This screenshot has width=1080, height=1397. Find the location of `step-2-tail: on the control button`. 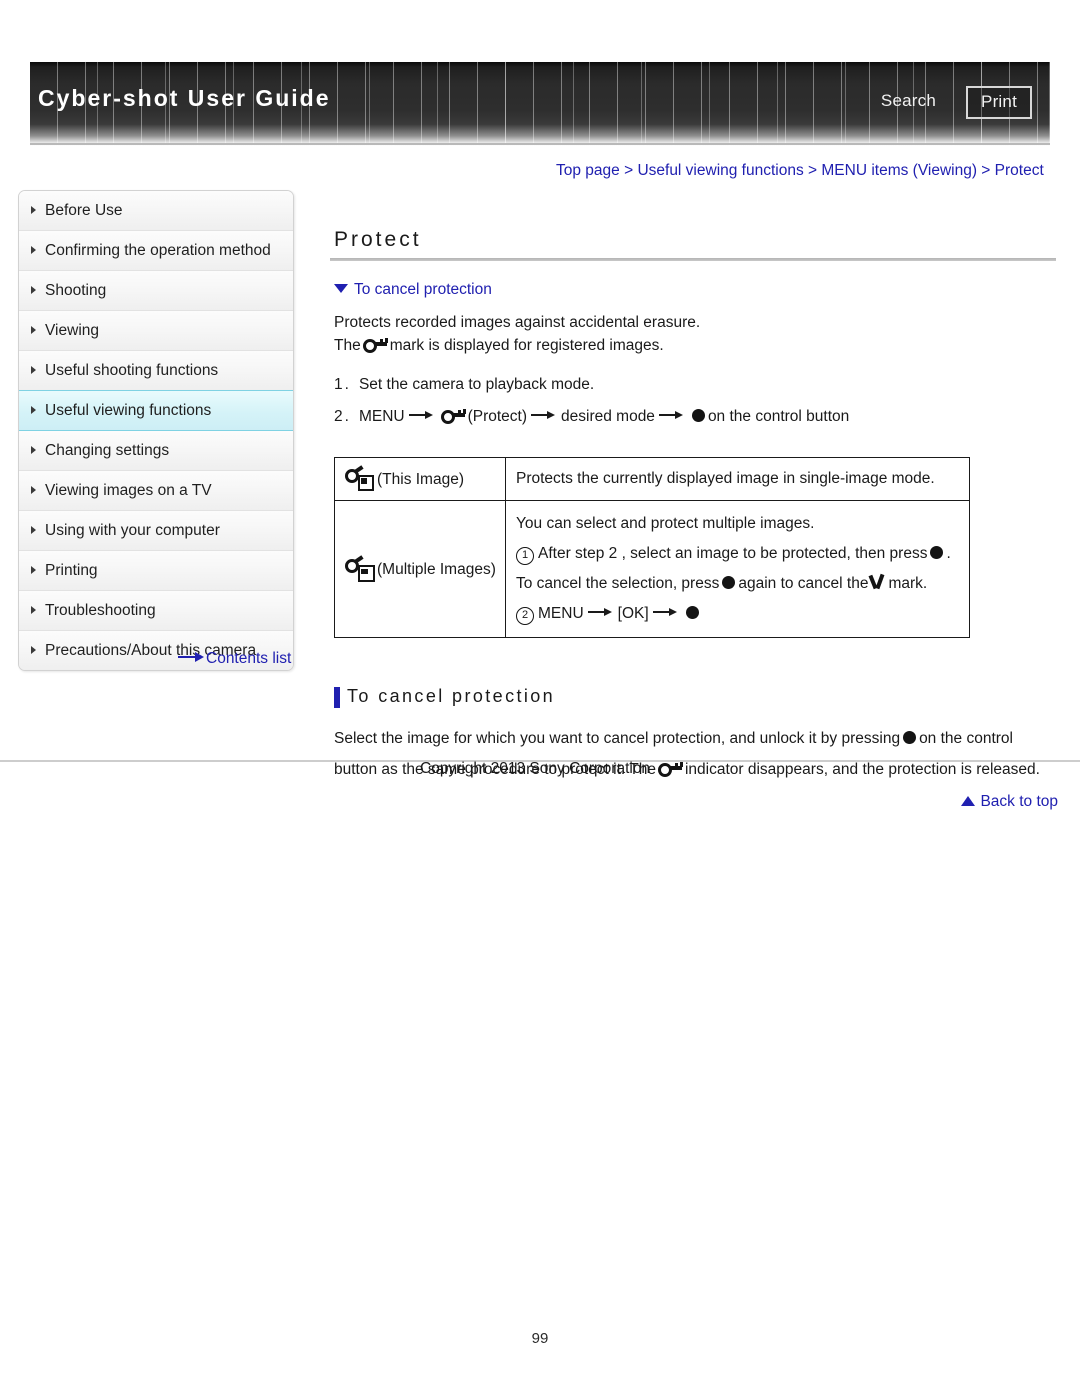

step-2-tail: on the control button is located at coordinates (778, 416).